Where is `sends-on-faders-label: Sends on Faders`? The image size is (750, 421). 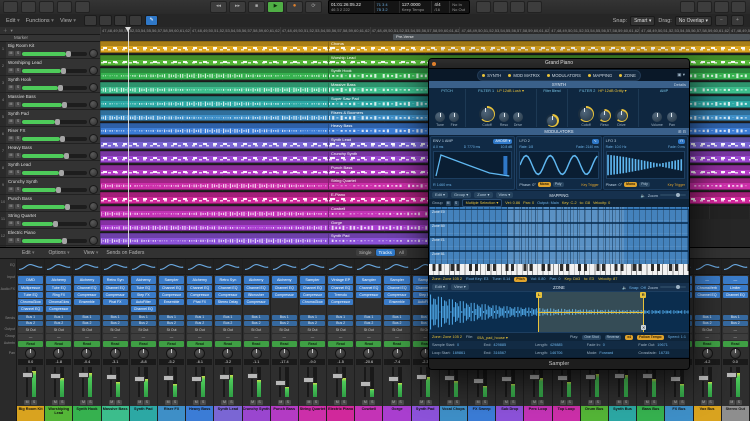 sends-on-faders-label: Sends on Faders is located at coordinates (125, 253).